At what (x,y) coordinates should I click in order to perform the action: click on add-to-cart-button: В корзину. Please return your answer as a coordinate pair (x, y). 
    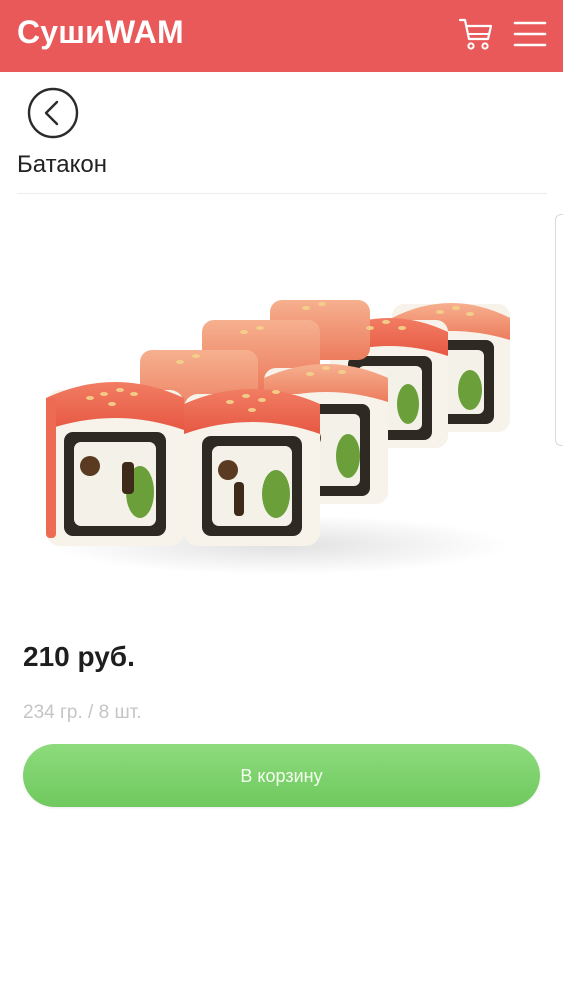
    Looking at the image, I should click on (281, 775).